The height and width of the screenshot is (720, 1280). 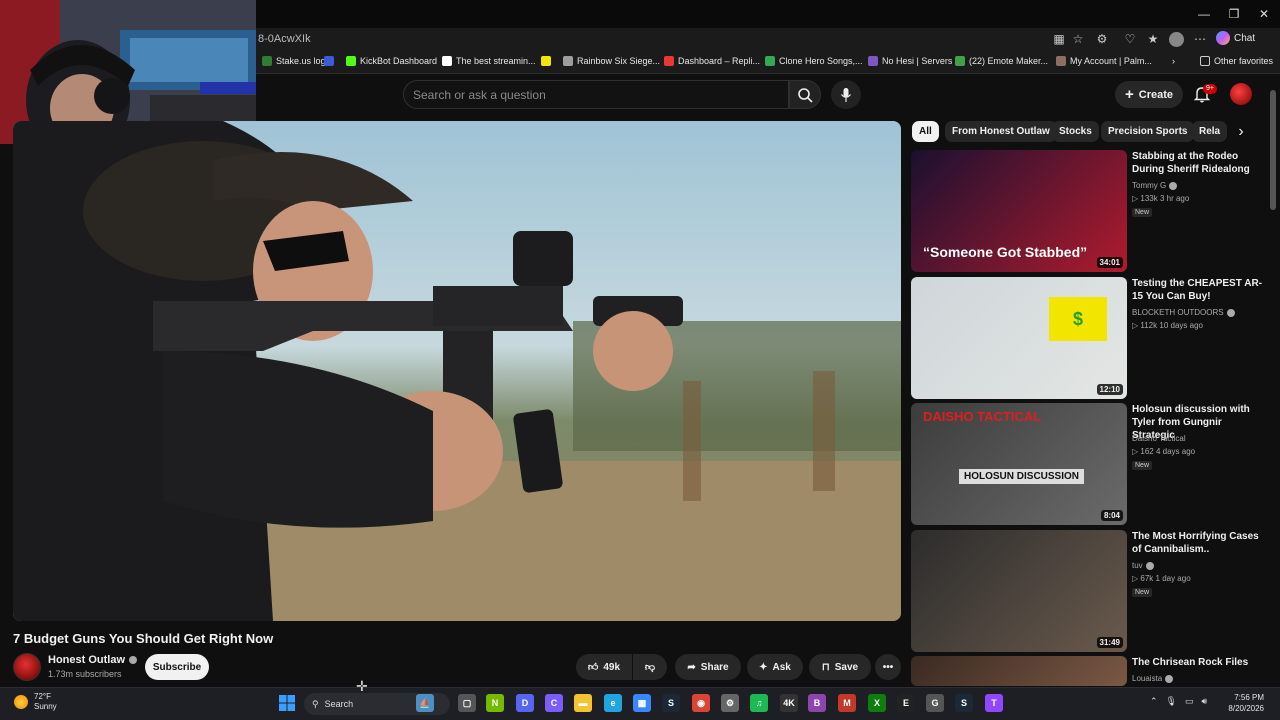 What do you see at coordinates (1181, 325) in the screenshot?
I see `upload-age: 10 days ago` at bounding box center [1181, 325].